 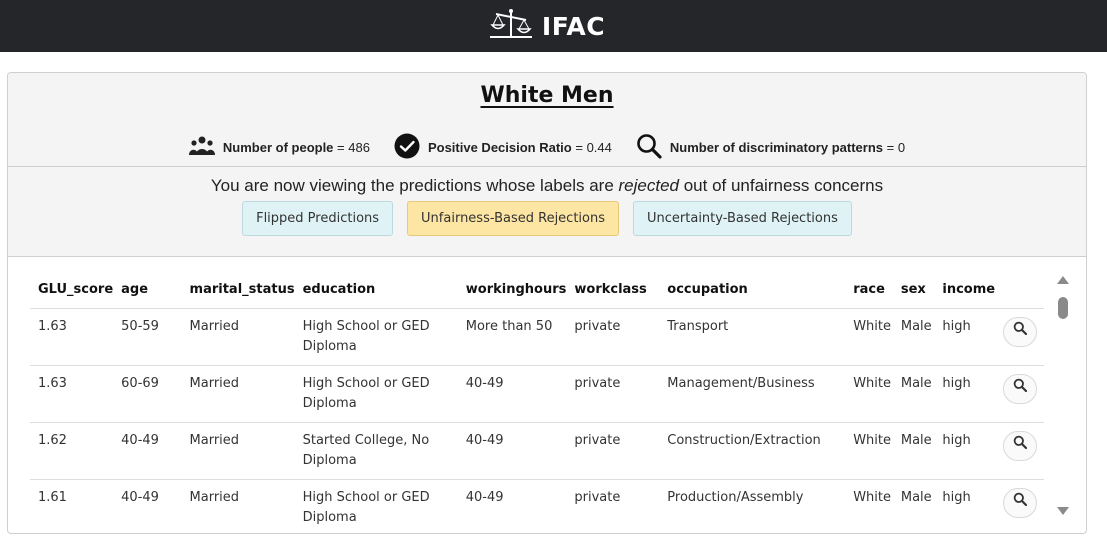 I want to click on column-header-occupation: occupation, so click(x=752, y=290).